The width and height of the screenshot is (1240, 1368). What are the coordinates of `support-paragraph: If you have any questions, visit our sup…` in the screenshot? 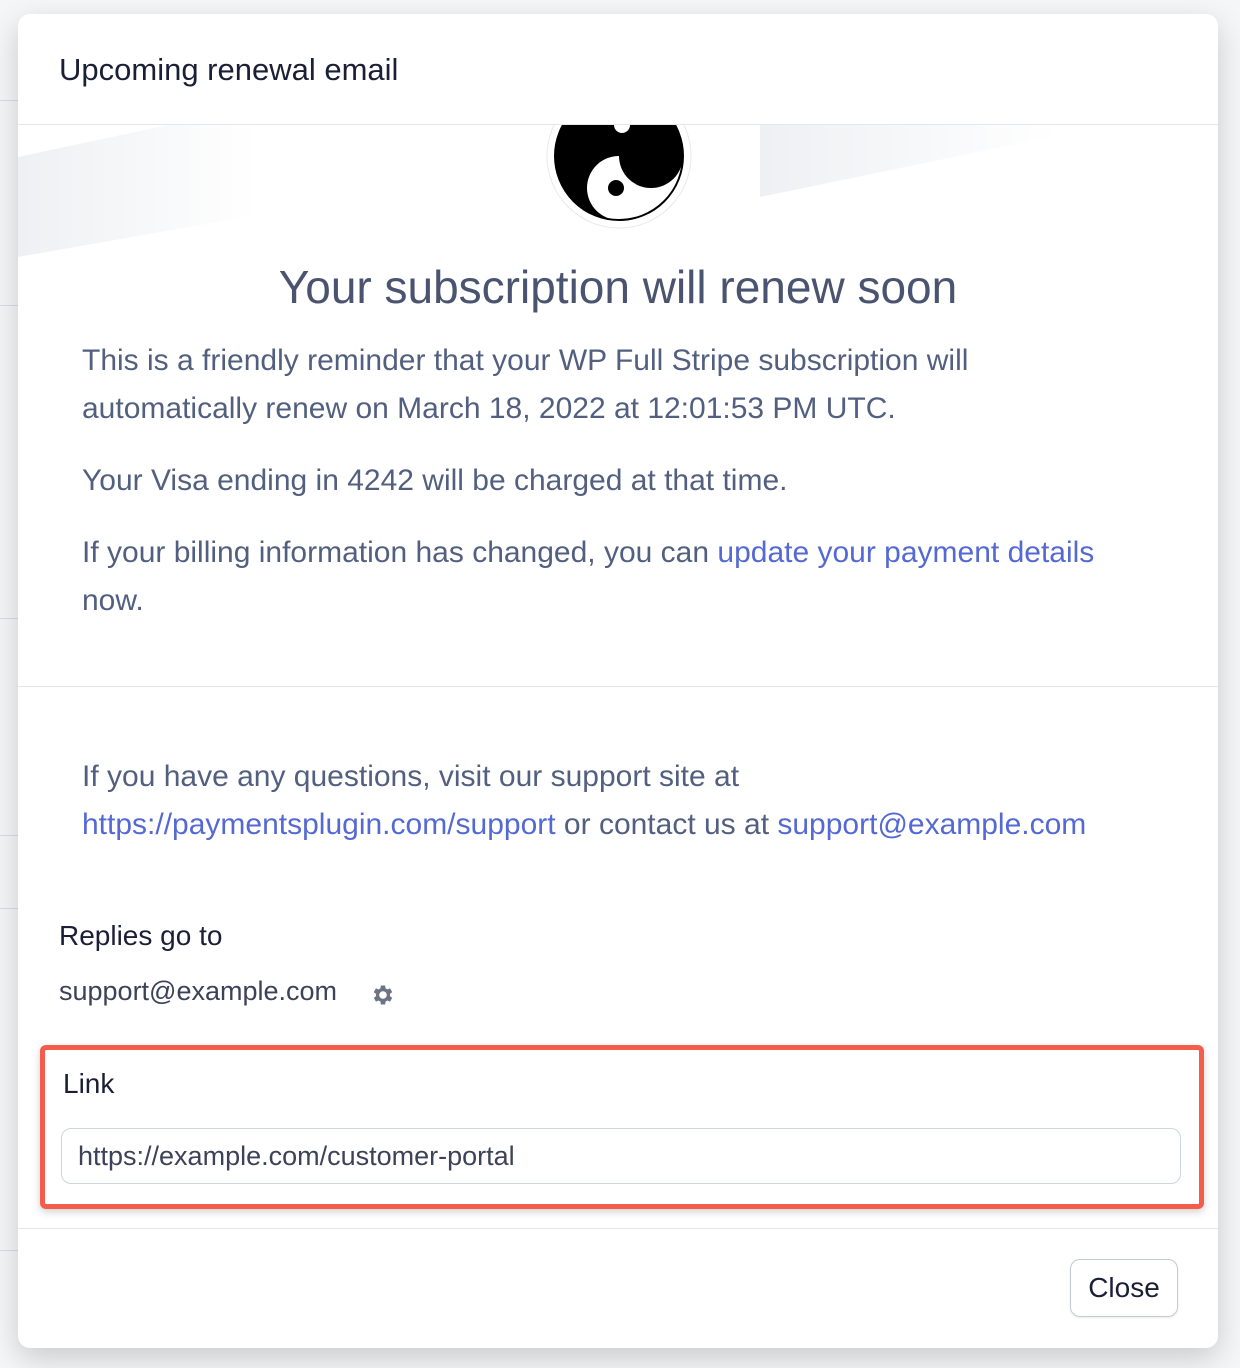 It's located at (612, 801).